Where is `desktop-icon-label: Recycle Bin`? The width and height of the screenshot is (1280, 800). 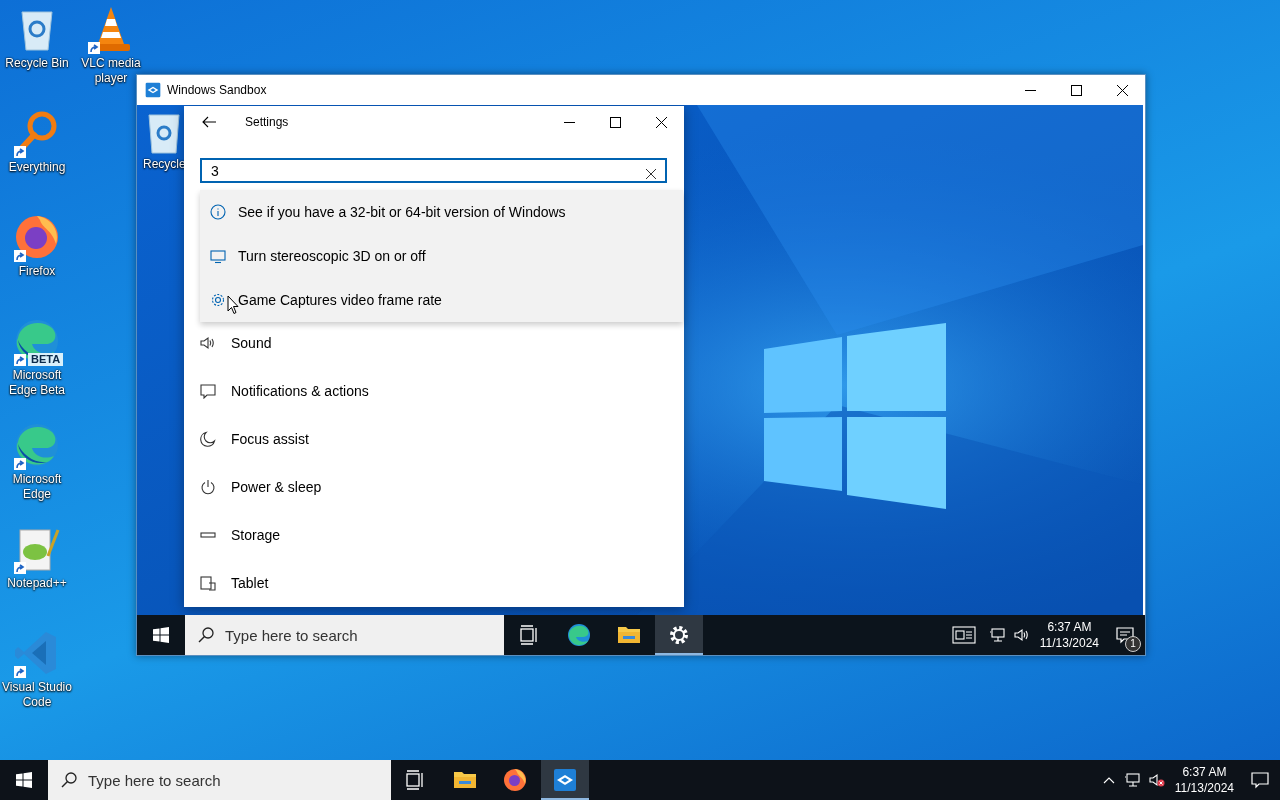 desktop-icon-label: Recycle Bin is located at coordinates (37, 63).